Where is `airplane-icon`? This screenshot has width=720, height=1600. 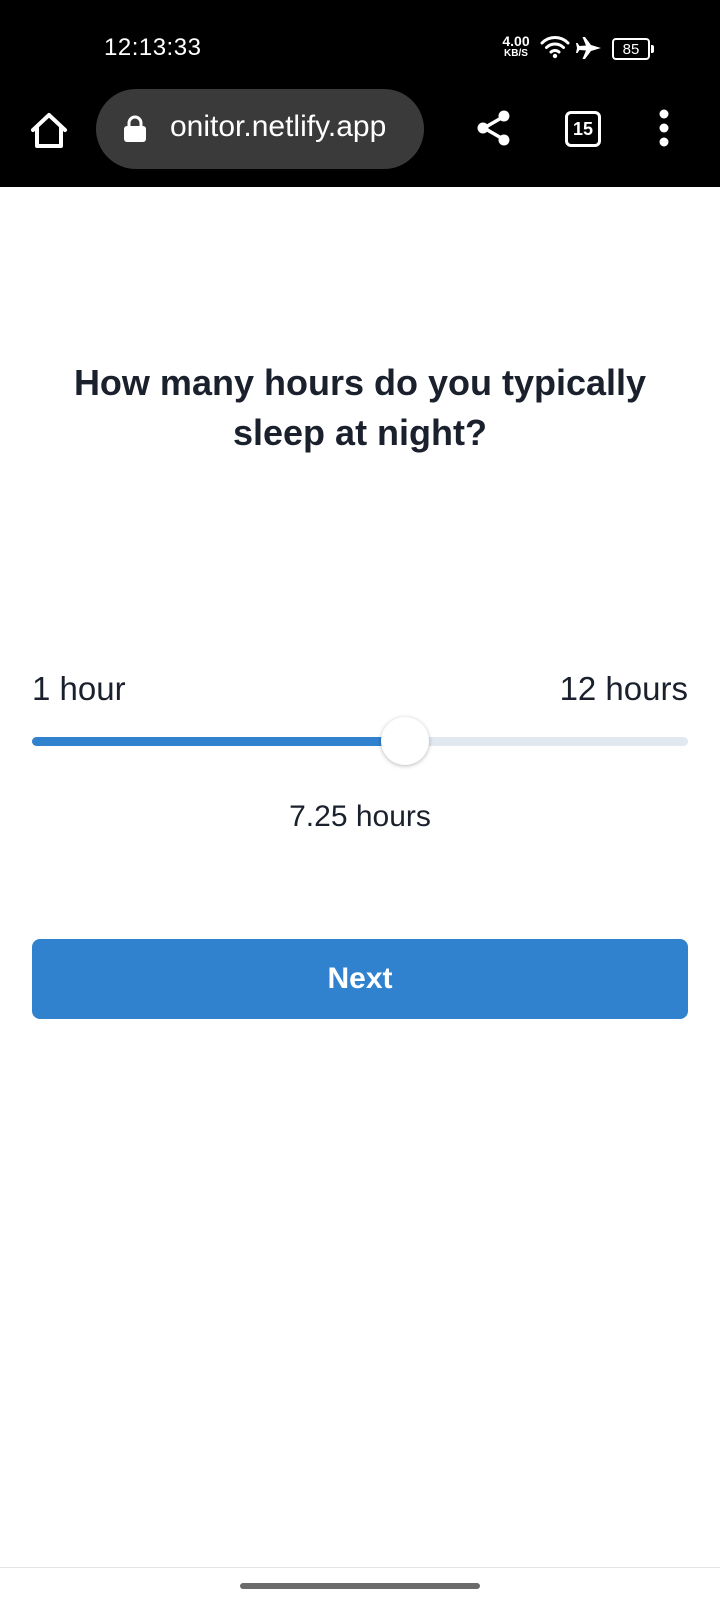 airplane-icon is located at coordinates (589, 50).